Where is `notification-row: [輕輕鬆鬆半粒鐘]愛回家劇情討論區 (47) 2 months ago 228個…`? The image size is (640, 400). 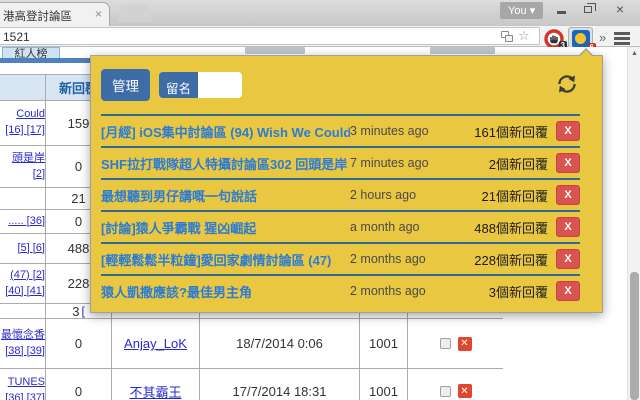
notification-row: [輕輕鬆鬆半粒鐘]愛回家劇情討論區 (47) 2 months ago 228個… is located at coordinates (340, 258).